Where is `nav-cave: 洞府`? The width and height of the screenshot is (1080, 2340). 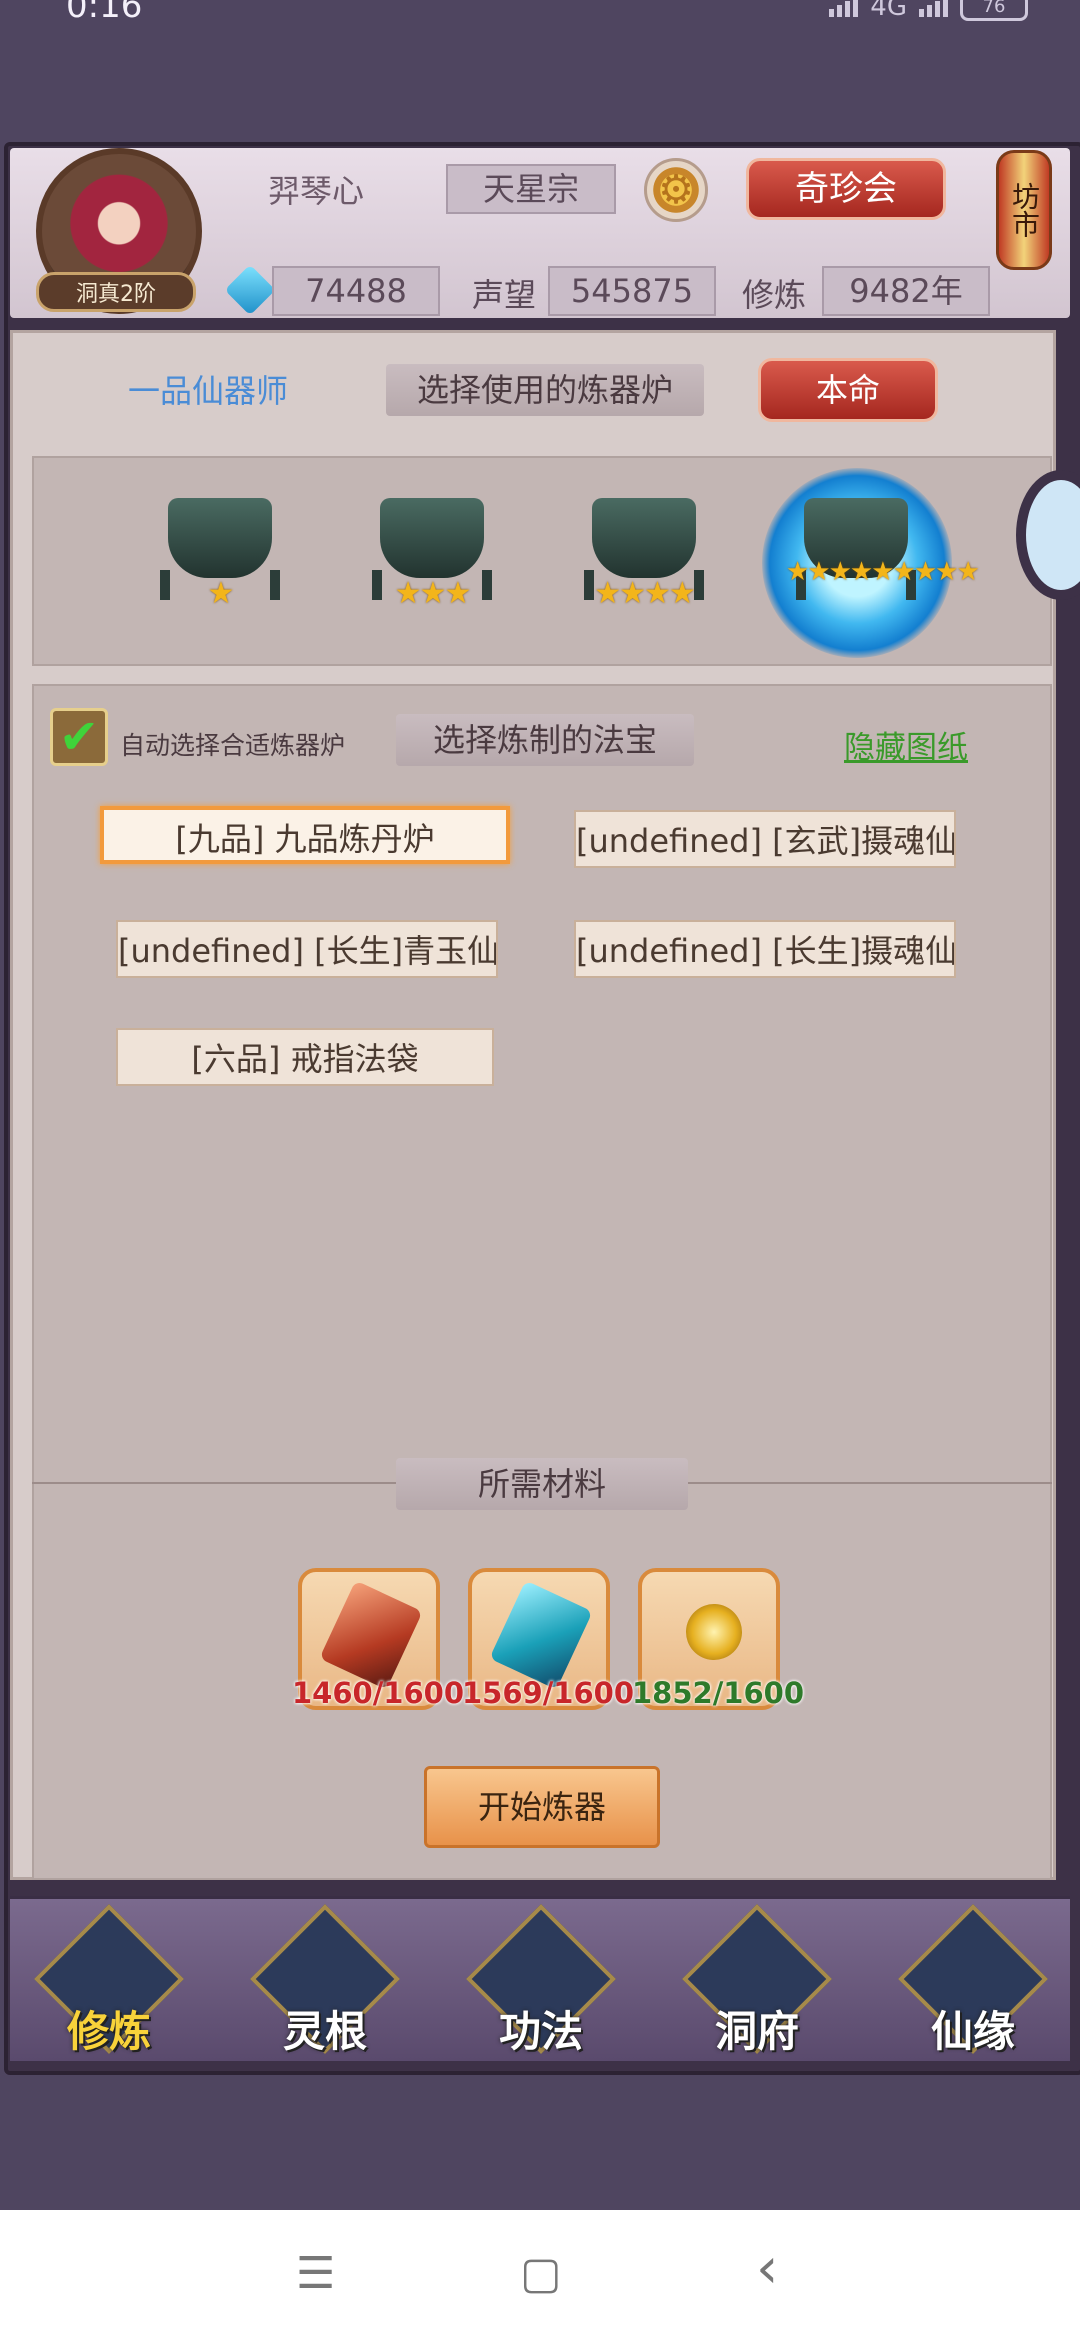 nav-cave: 洞府 is located at coordinates (757, 1980).